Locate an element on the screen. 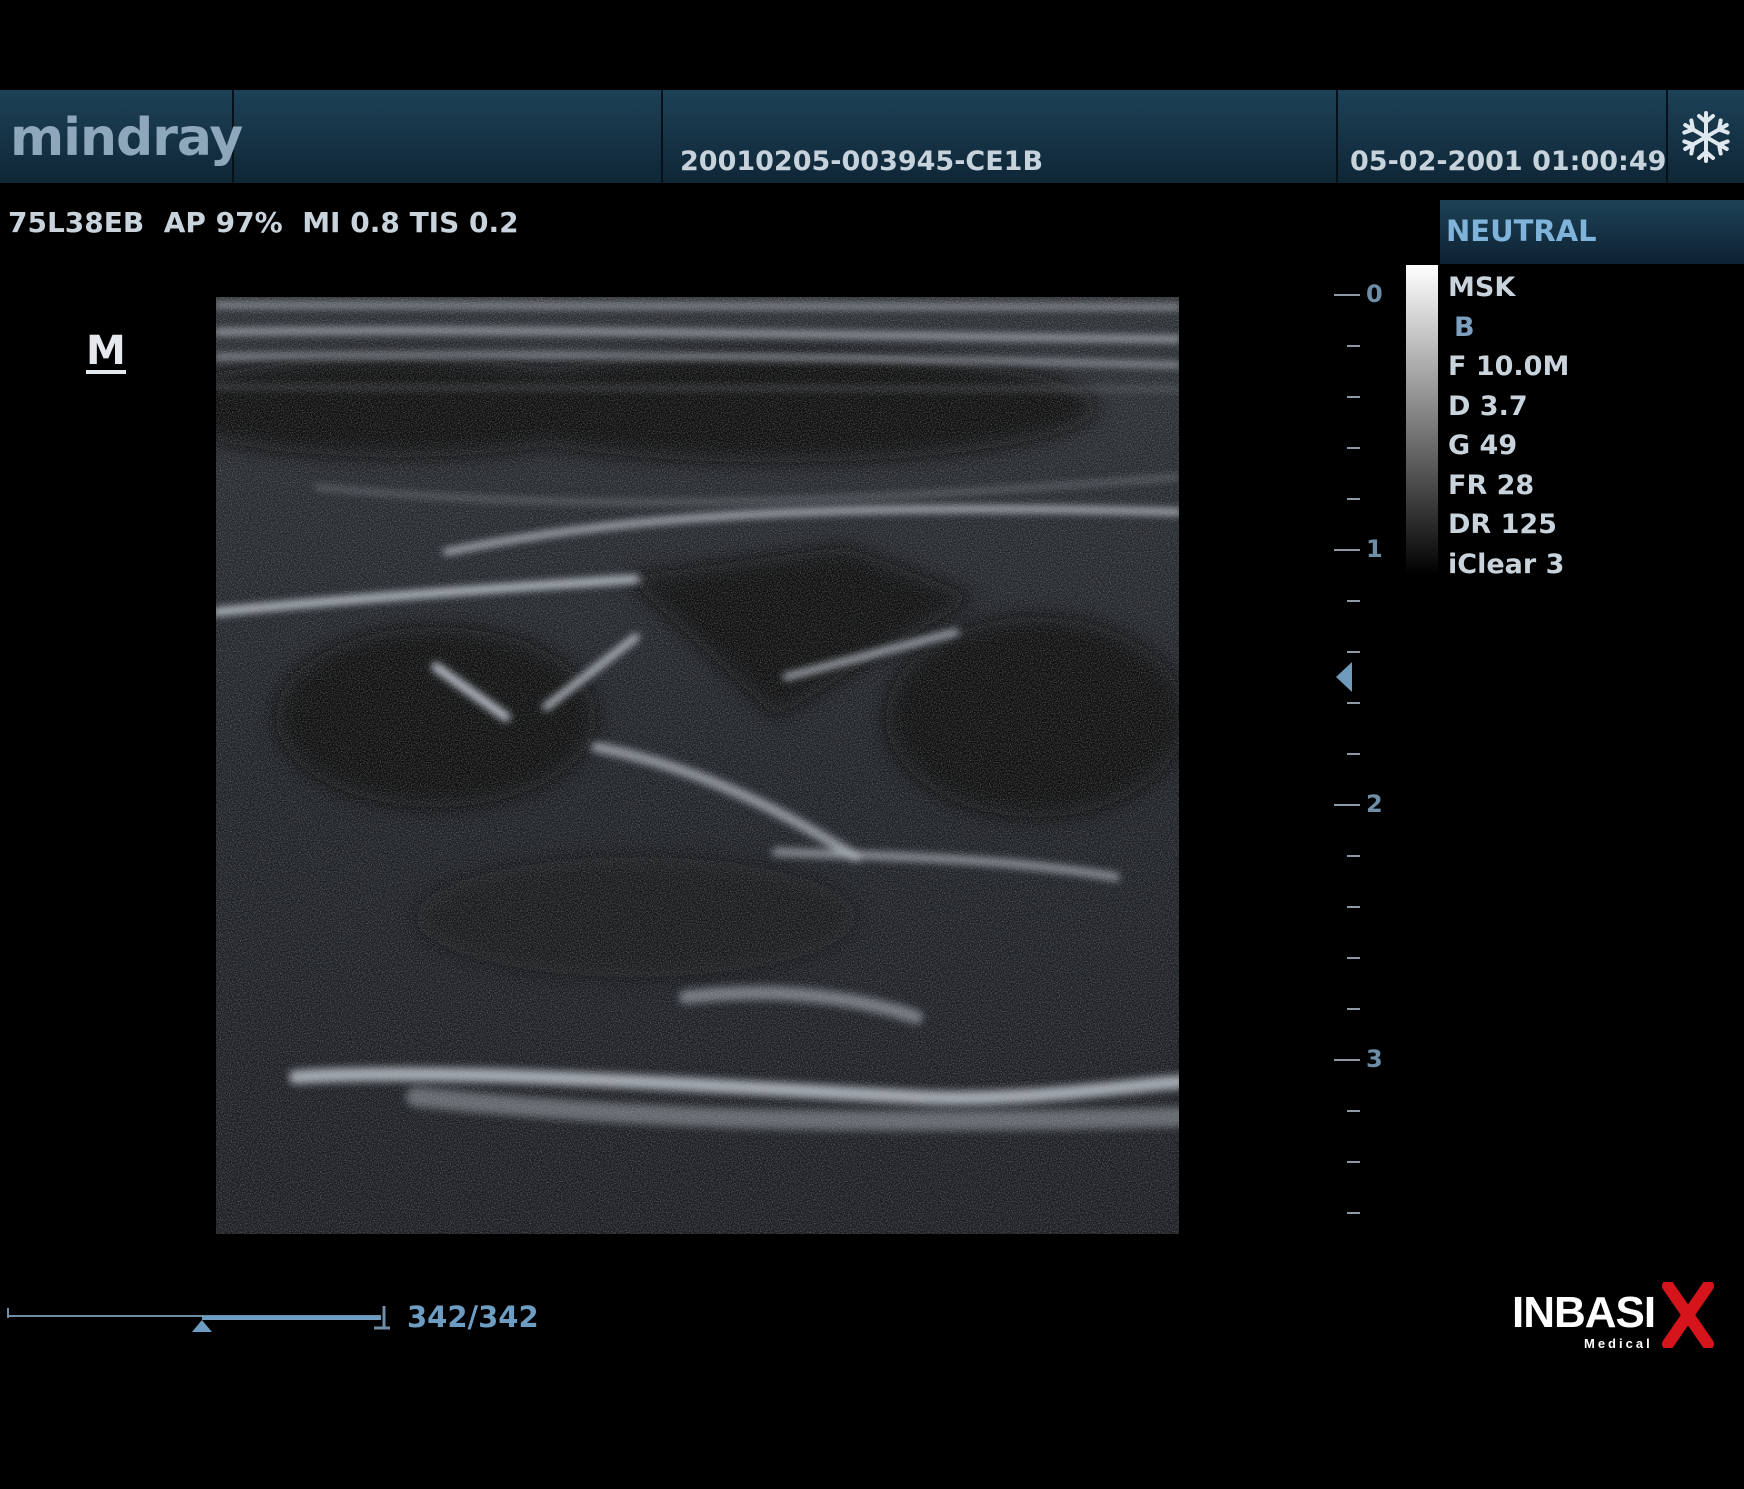  probe-info: 75L38EB AP 97% MI 0.8 TIS 0.2 is located at coordinates (263, 222).